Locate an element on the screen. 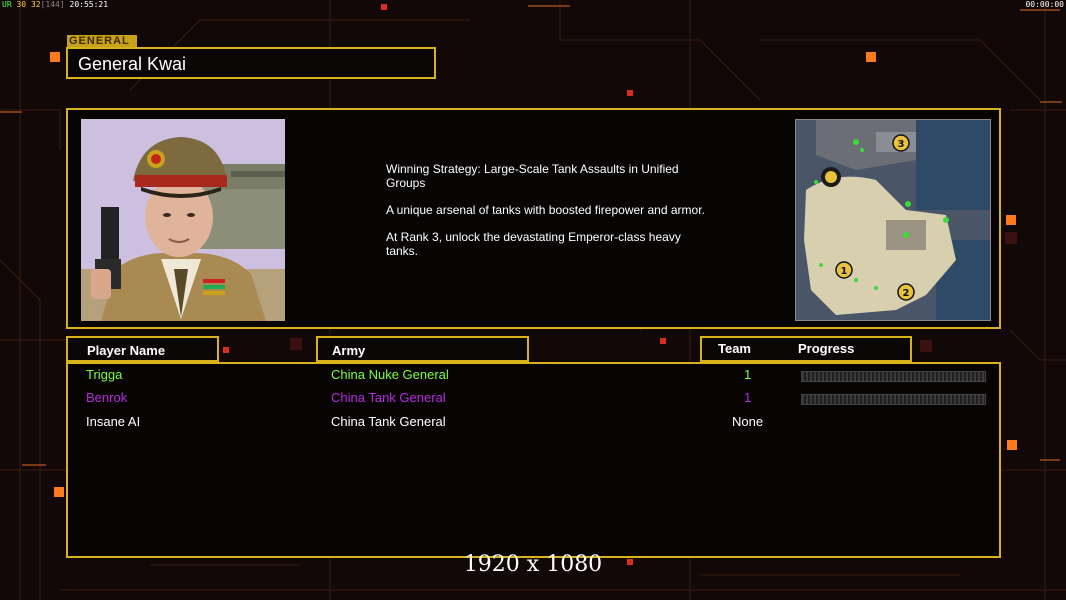 The image size is (1066, 600). player-name: Trigga is located at coordinates (104, 374).